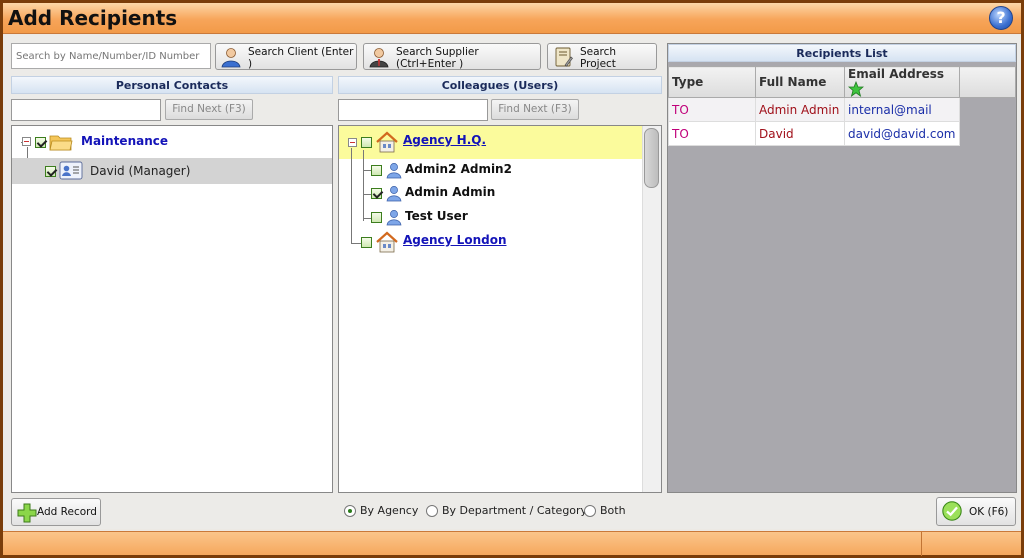 This screenshot has width=1024, height=558. I want to click on tree-item-admin-admin: Admin Admin, so click(490, 194).